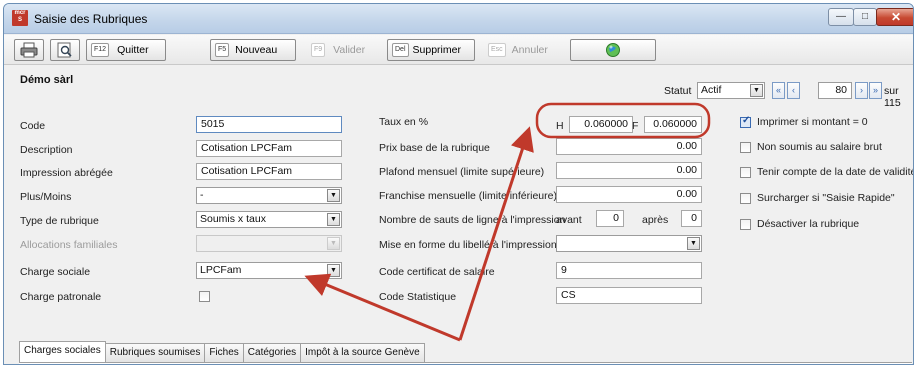 Image resolution: width=919 pixels, height=367 pixels. I want to click on description-label: Description, so click(46, 150).